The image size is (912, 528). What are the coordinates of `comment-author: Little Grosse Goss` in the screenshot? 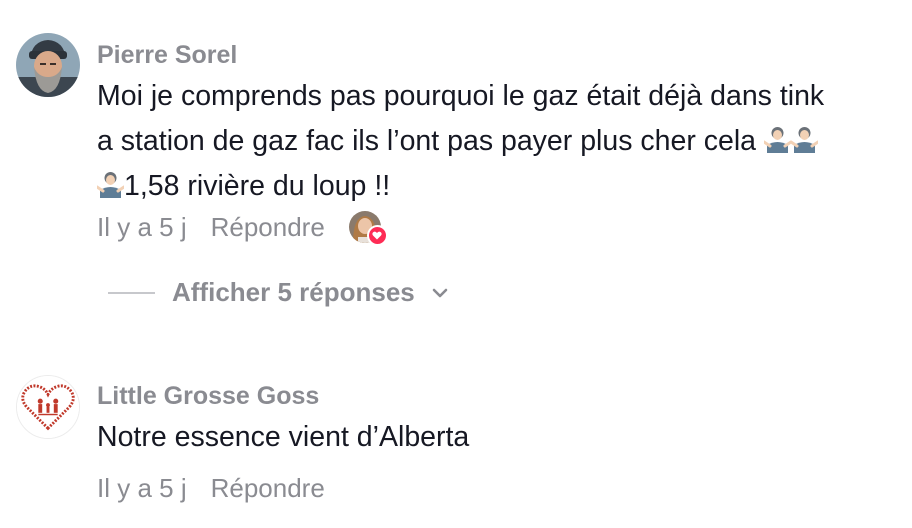 It's located at (208, 396).